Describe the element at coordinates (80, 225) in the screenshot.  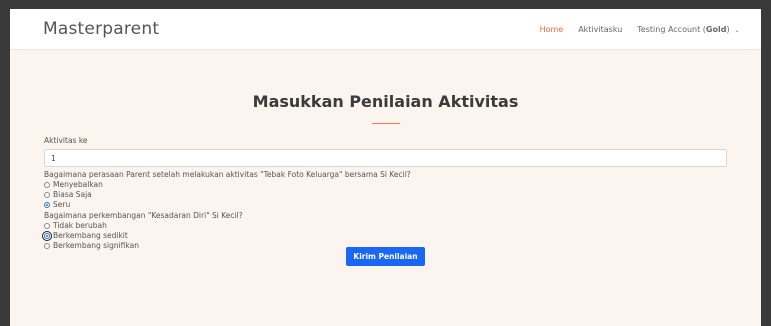
I see `option-label: Tidak berubah` at that location.